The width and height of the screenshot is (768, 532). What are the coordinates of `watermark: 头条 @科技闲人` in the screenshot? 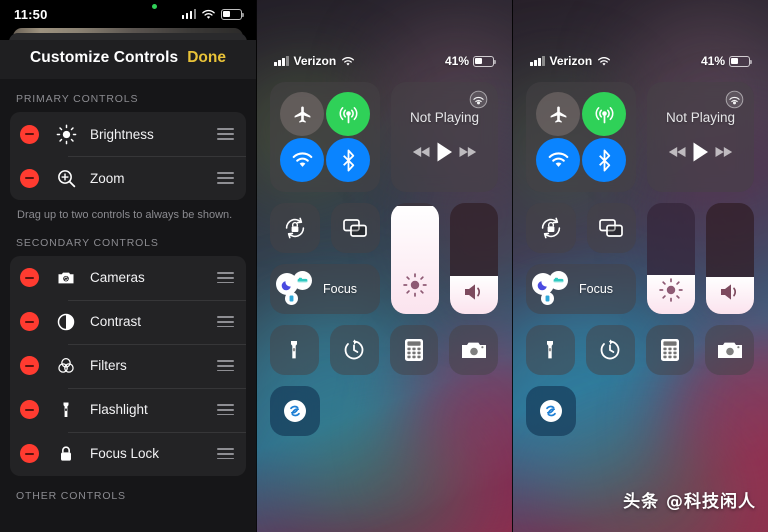 It's located at (689, 502).